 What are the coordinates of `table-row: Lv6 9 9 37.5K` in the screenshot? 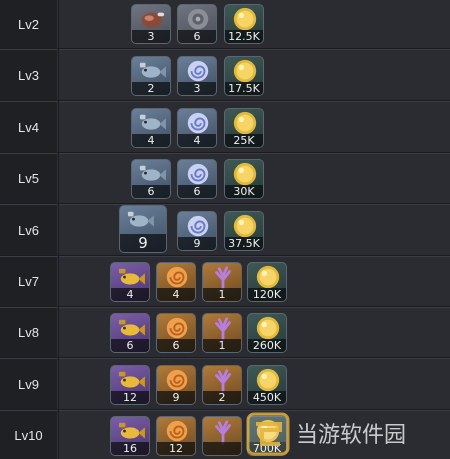 It's located at (225, 229).